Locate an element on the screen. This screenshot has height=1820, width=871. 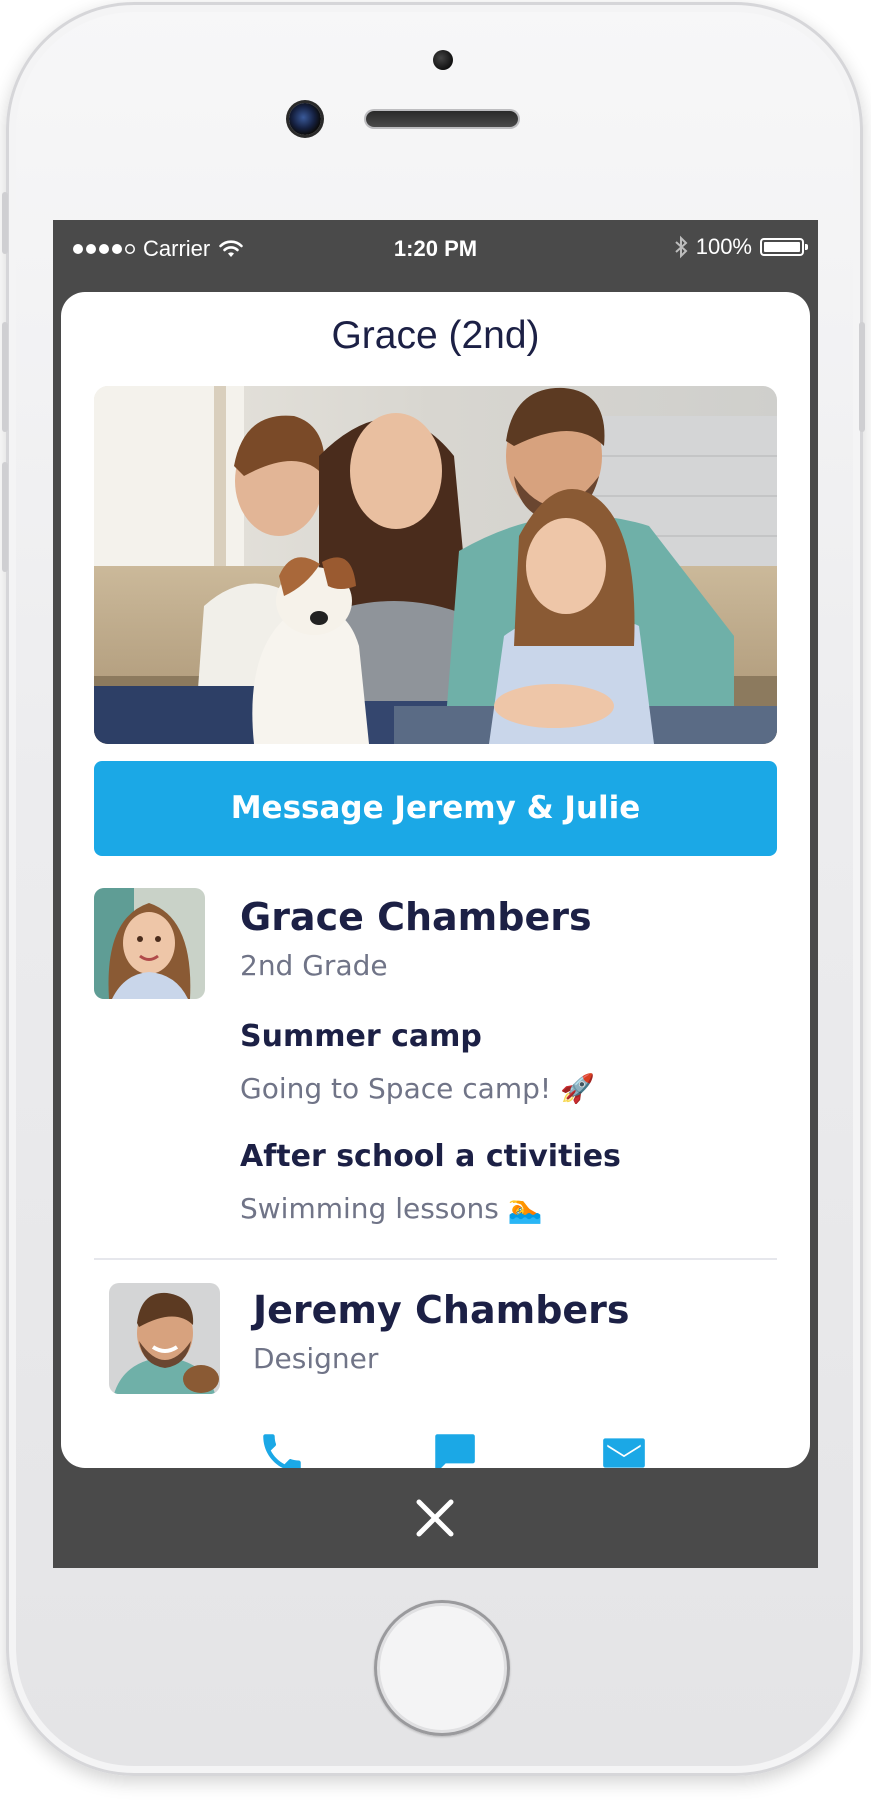
volume-down-button is located at coordinates (5, 517).